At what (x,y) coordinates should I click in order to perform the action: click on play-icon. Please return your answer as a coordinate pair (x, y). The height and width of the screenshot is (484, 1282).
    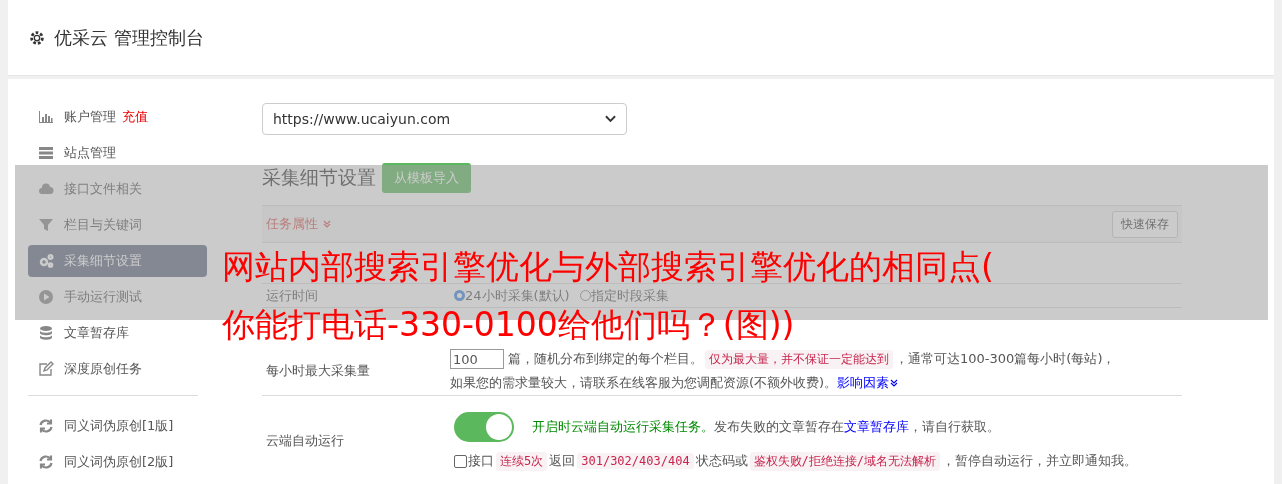
    Looking at the image, I should click on (46, 297).